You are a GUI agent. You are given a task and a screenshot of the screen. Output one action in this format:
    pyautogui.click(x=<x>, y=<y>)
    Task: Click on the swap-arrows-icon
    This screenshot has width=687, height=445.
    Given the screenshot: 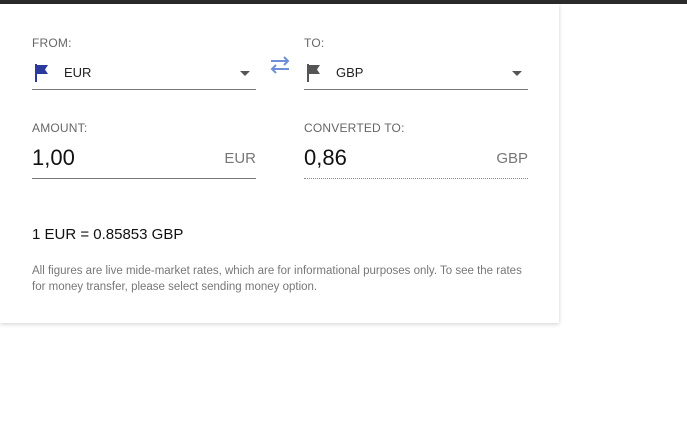 What is the action you would take?
    pyautogui.click(x=280, y=65)
    